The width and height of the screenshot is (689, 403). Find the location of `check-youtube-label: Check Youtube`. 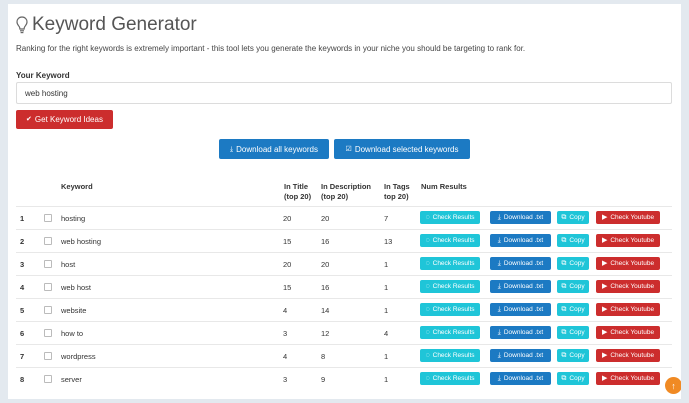

check-youtube-label: Check Youtube is located at coordinates (632, 332).